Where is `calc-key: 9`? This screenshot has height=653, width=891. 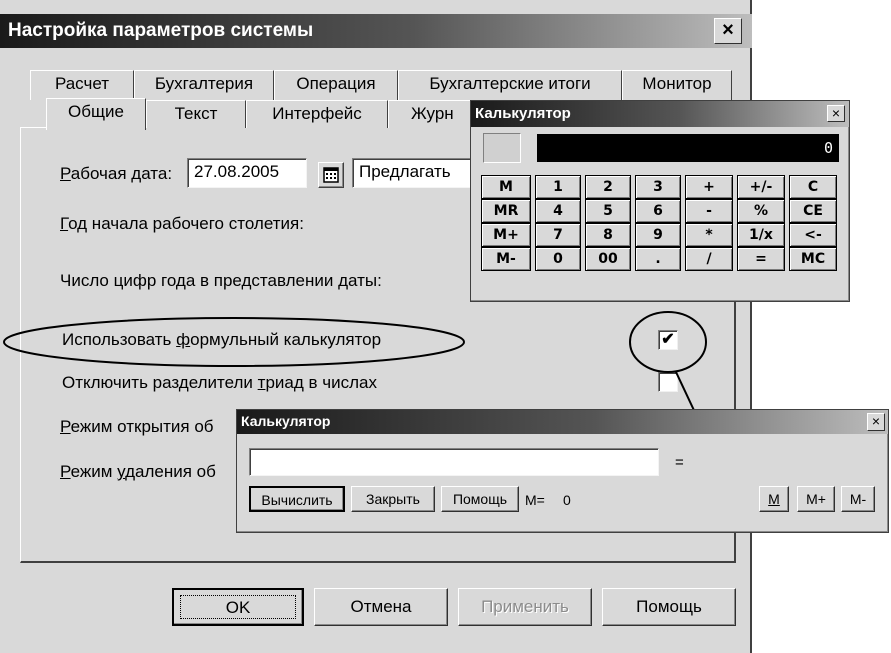
calc-key: 9 is located at coordinates (658, 235).